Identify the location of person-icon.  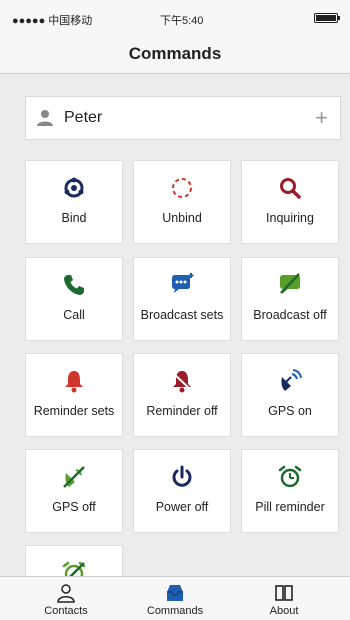
(45, 118).